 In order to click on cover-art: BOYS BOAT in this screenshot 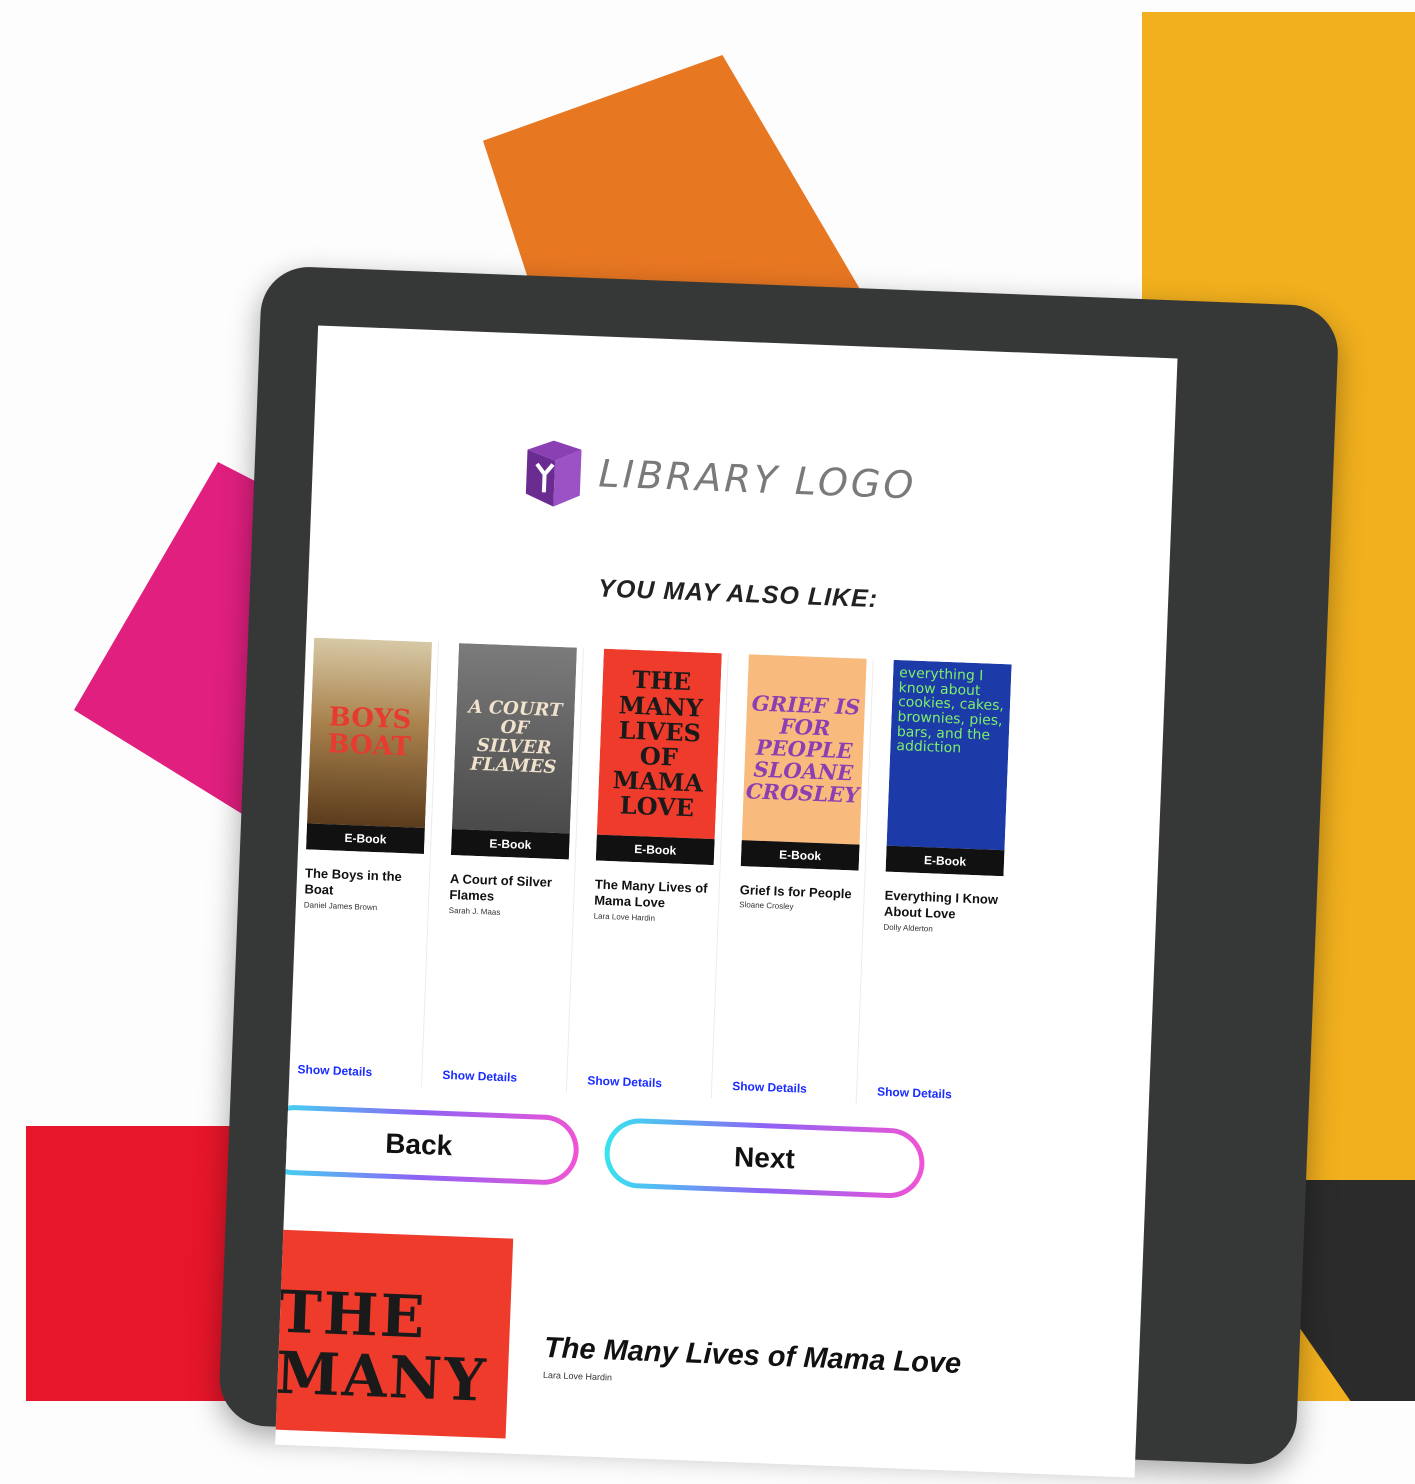, I will do `click(370, 732)`.